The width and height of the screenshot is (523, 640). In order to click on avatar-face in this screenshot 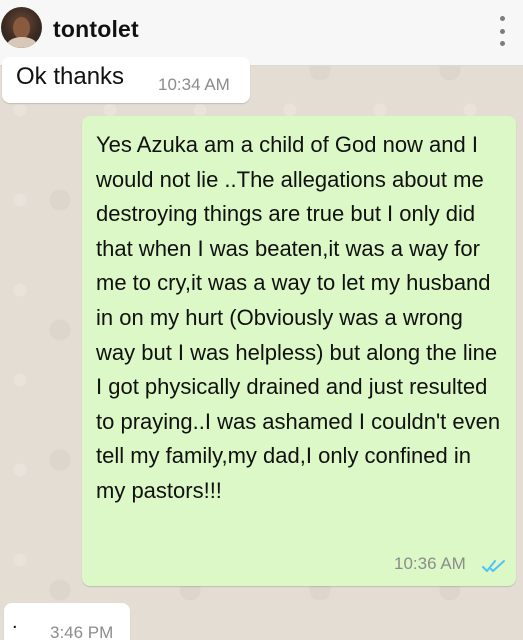, I will do `click(21, 28)`.